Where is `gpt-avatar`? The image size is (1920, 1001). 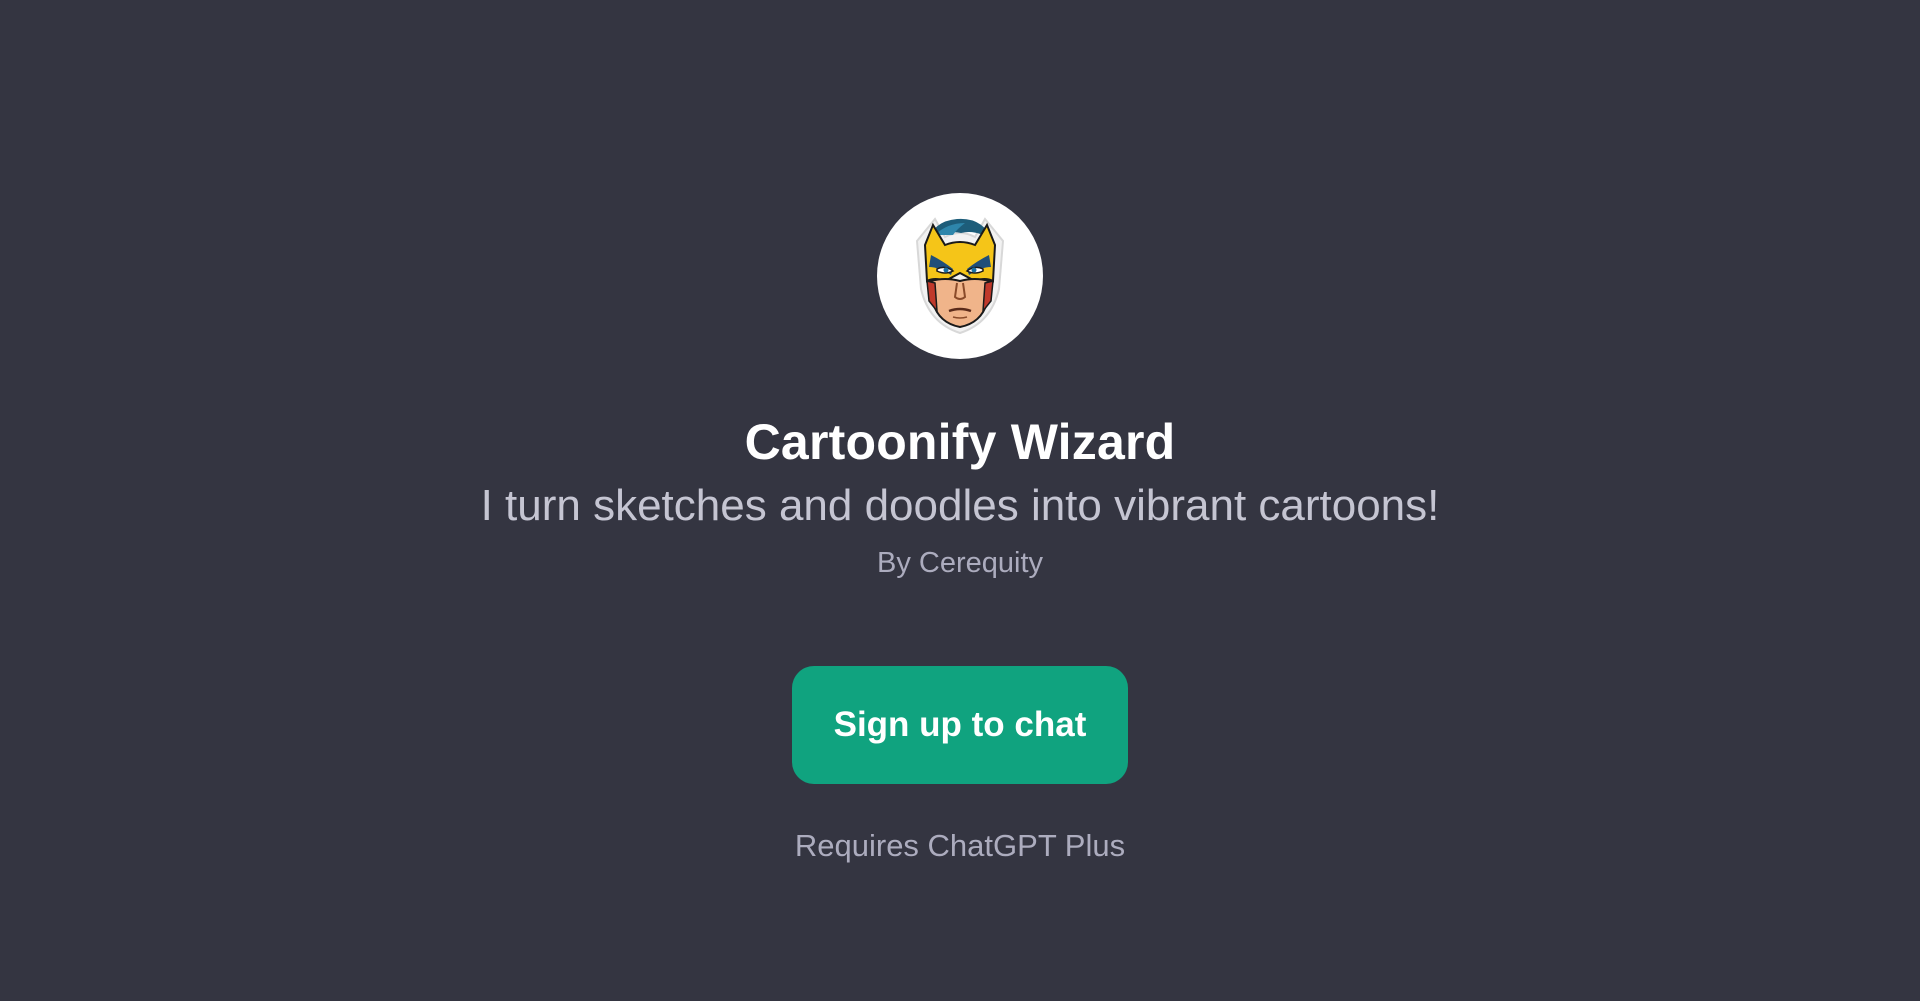 gpt-avatar is located at coordinates (960, 276).